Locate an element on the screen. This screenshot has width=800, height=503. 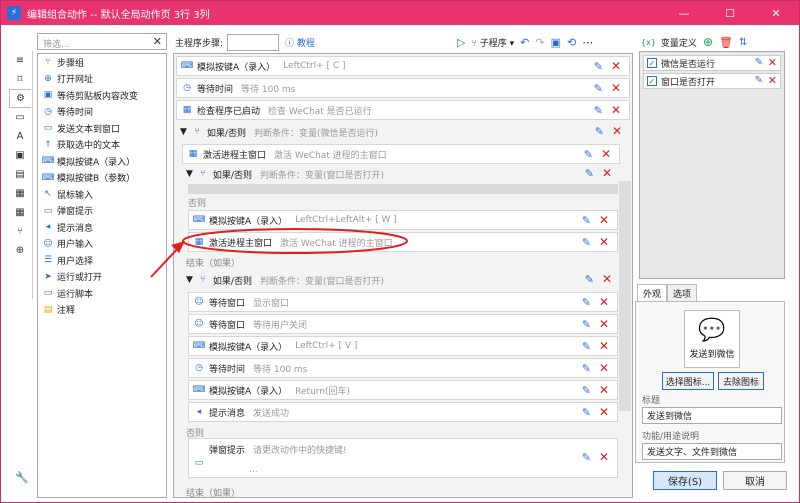
step-input is located at coordinates (253, 42).